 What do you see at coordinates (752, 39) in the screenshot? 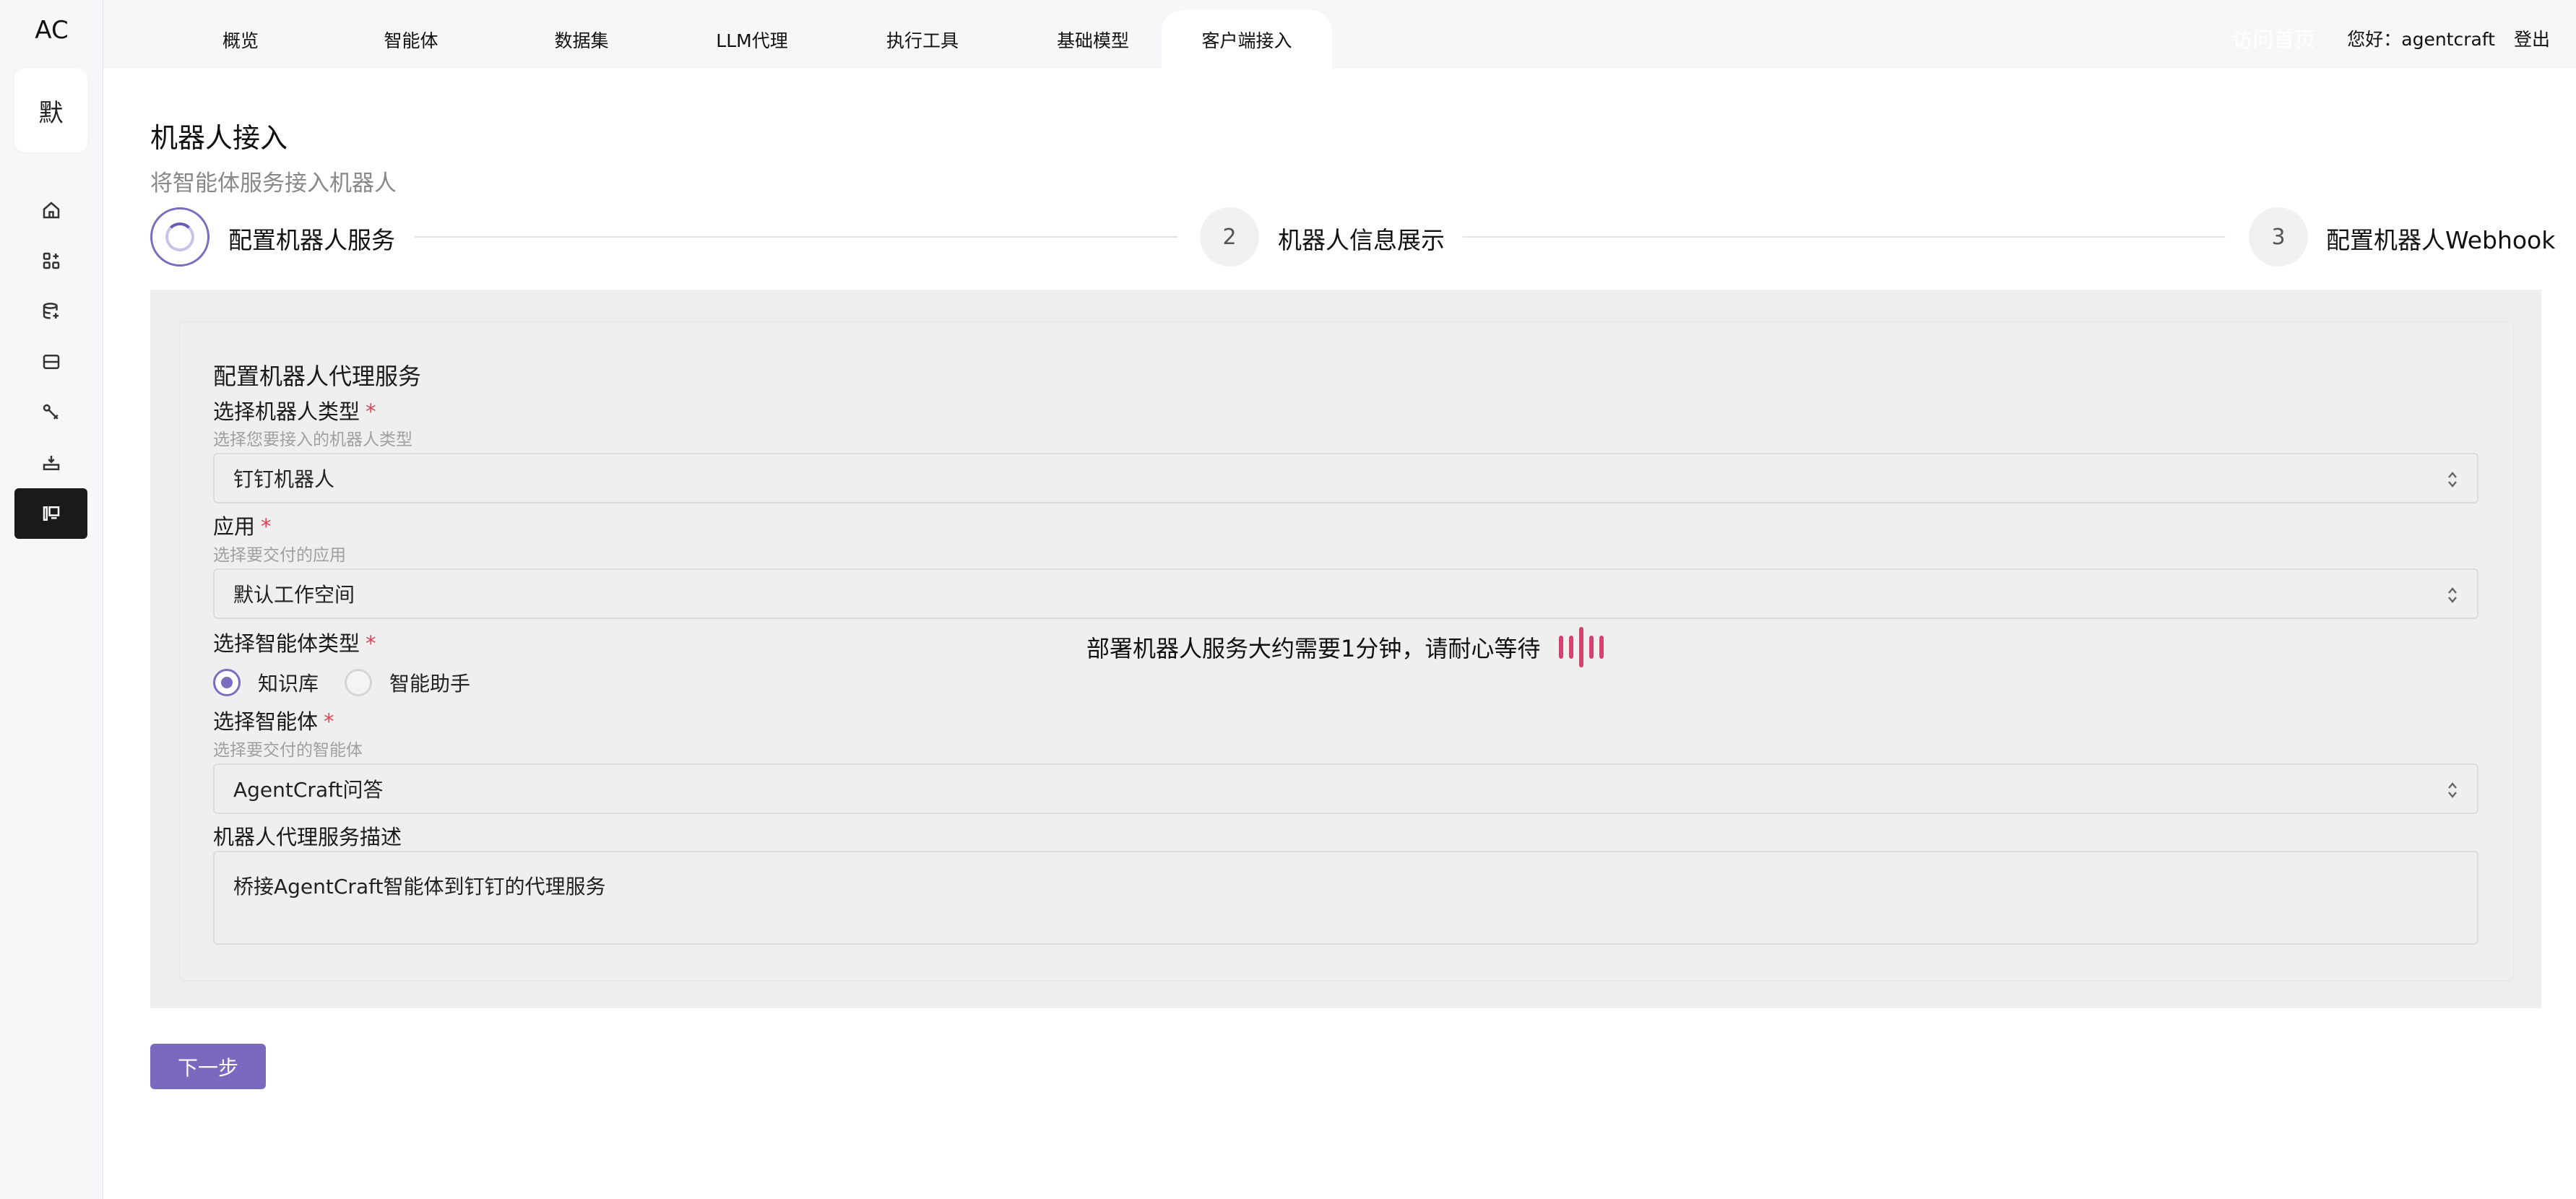
I see `tab-llm-proxy: LLM代理` at bounding box center [752, 39].